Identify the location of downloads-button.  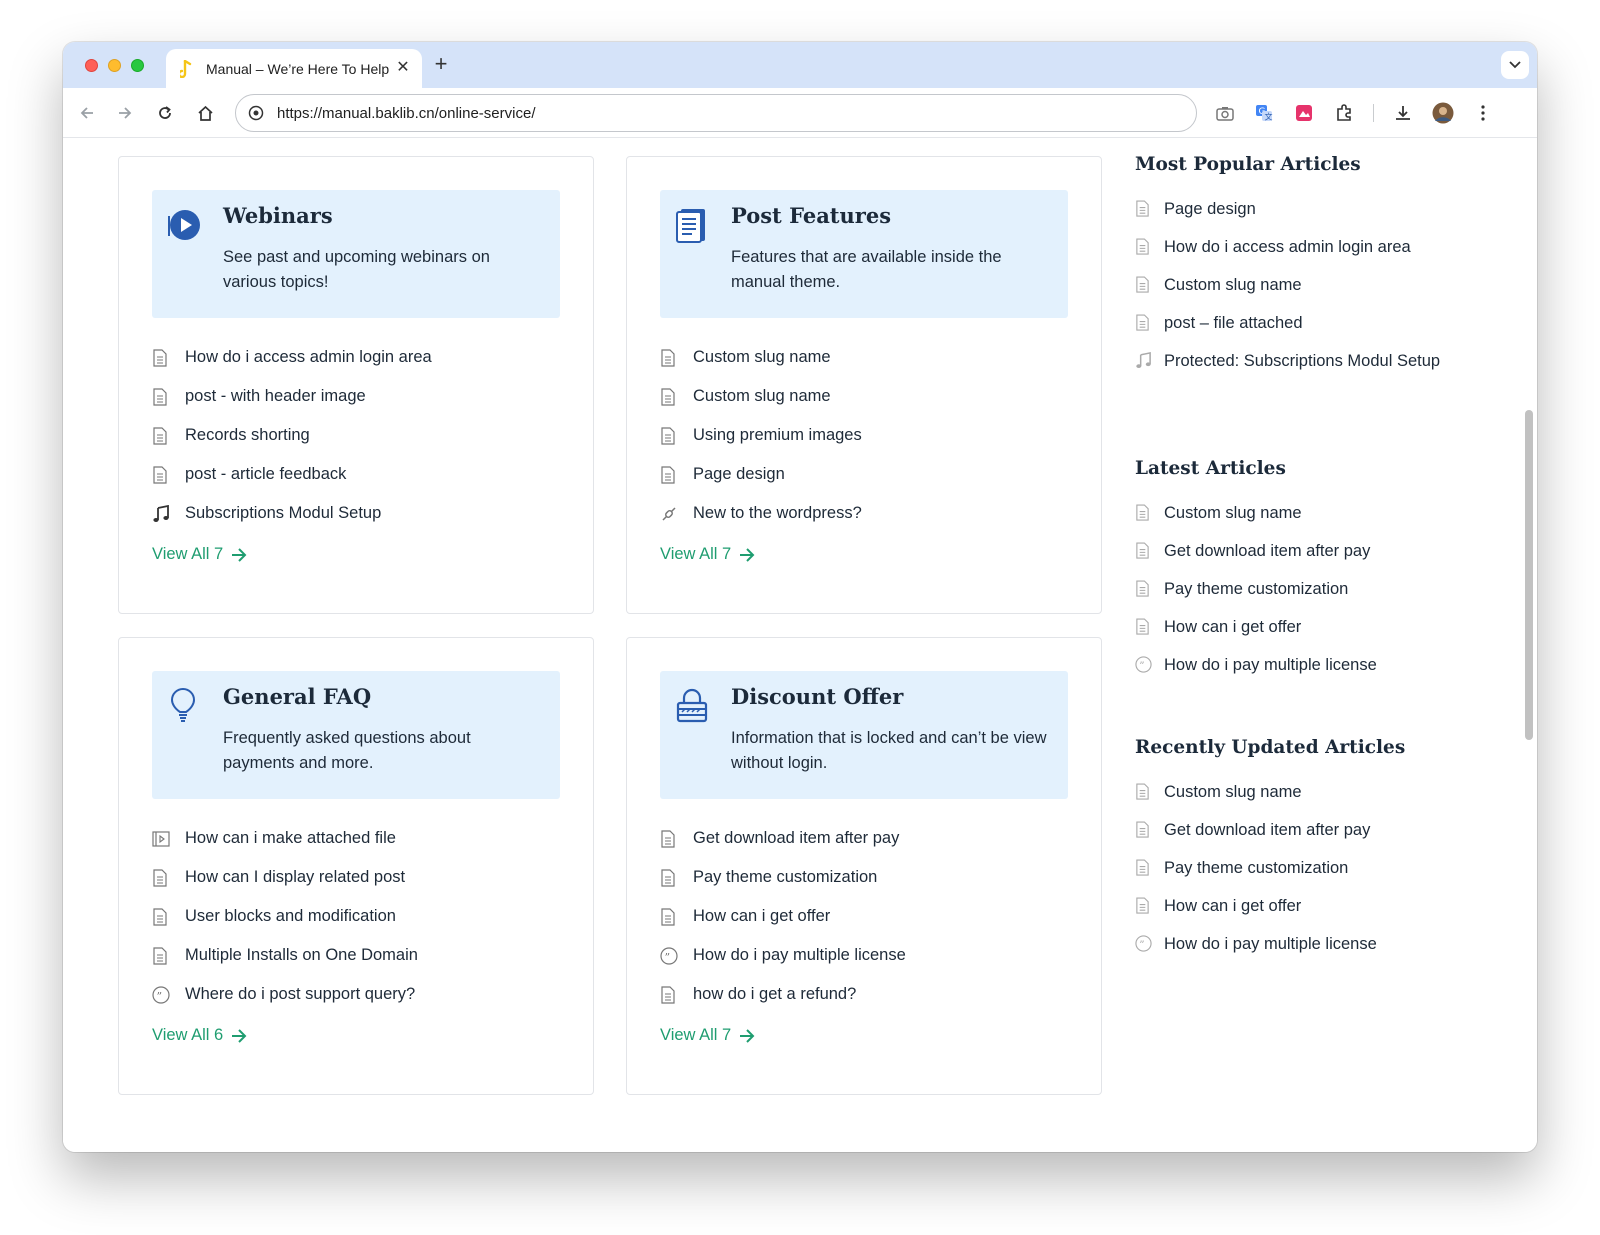
(1403, 113).